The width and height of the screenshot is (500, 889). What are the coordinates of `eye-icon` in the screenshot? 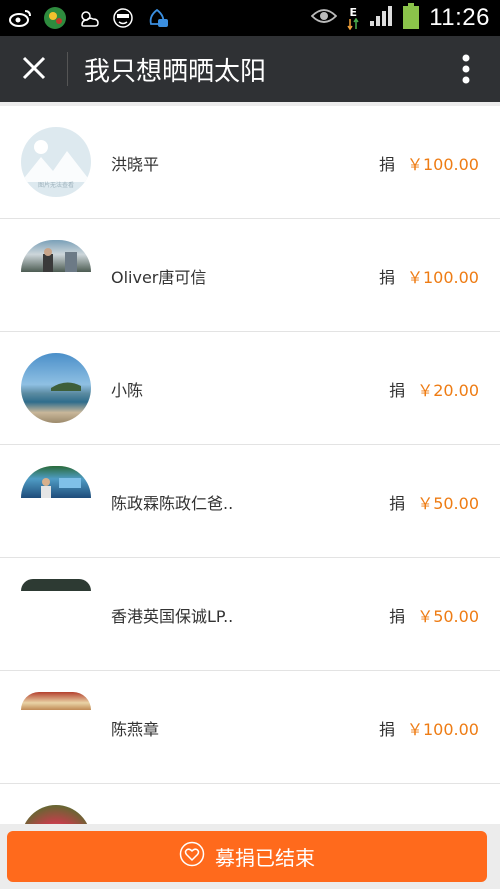 It's located at (324, 18).